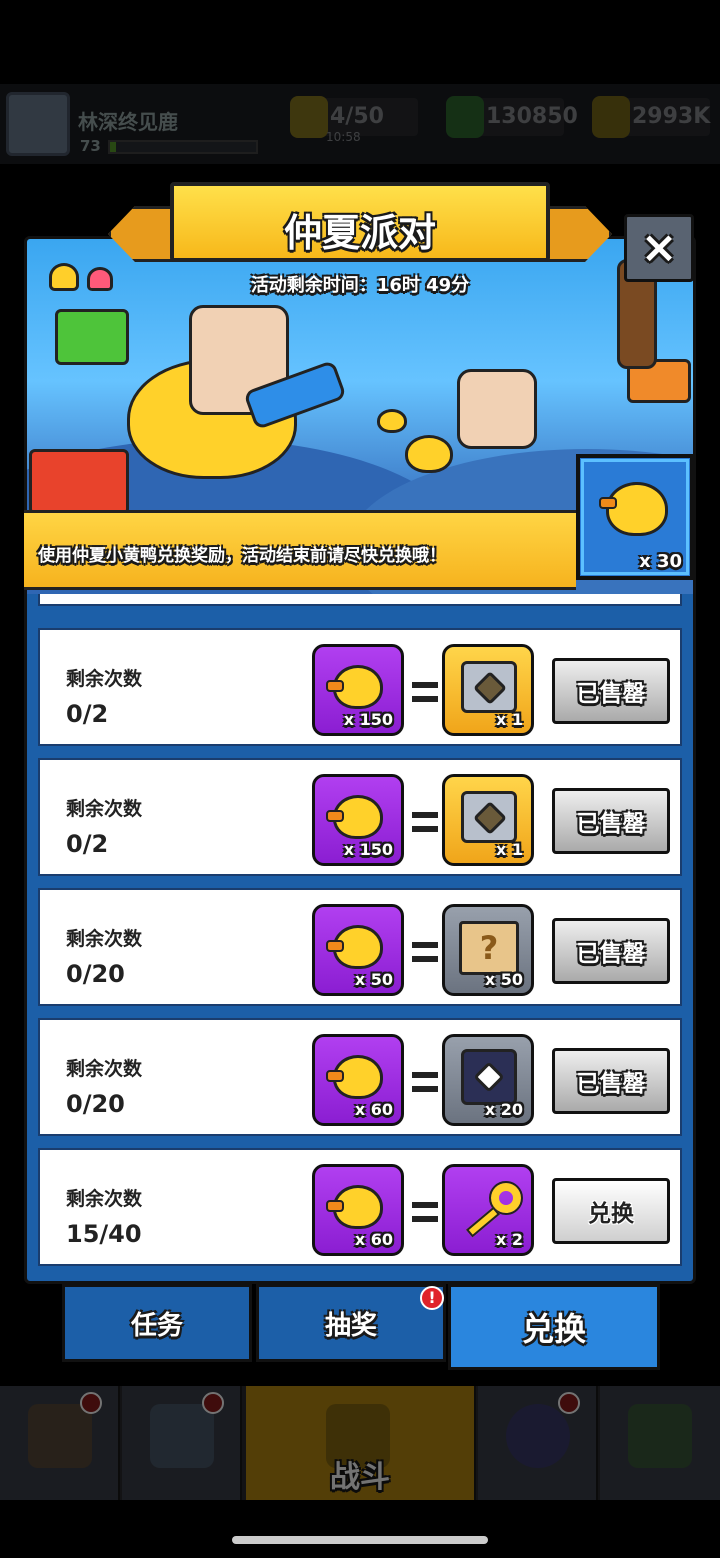  I want to click on home-indicator, so click(360, 1540).